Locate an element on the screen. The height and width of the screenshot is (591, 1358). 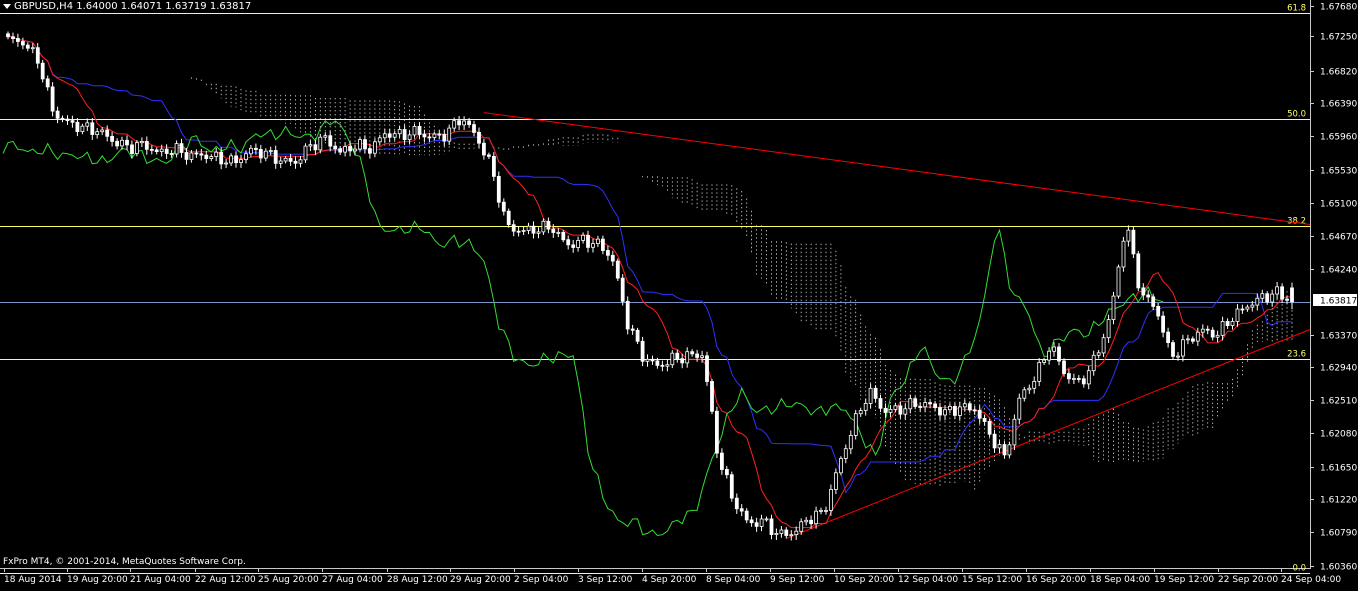
price-axis-label: 1.66820 is located at coordinates (1338, 73).